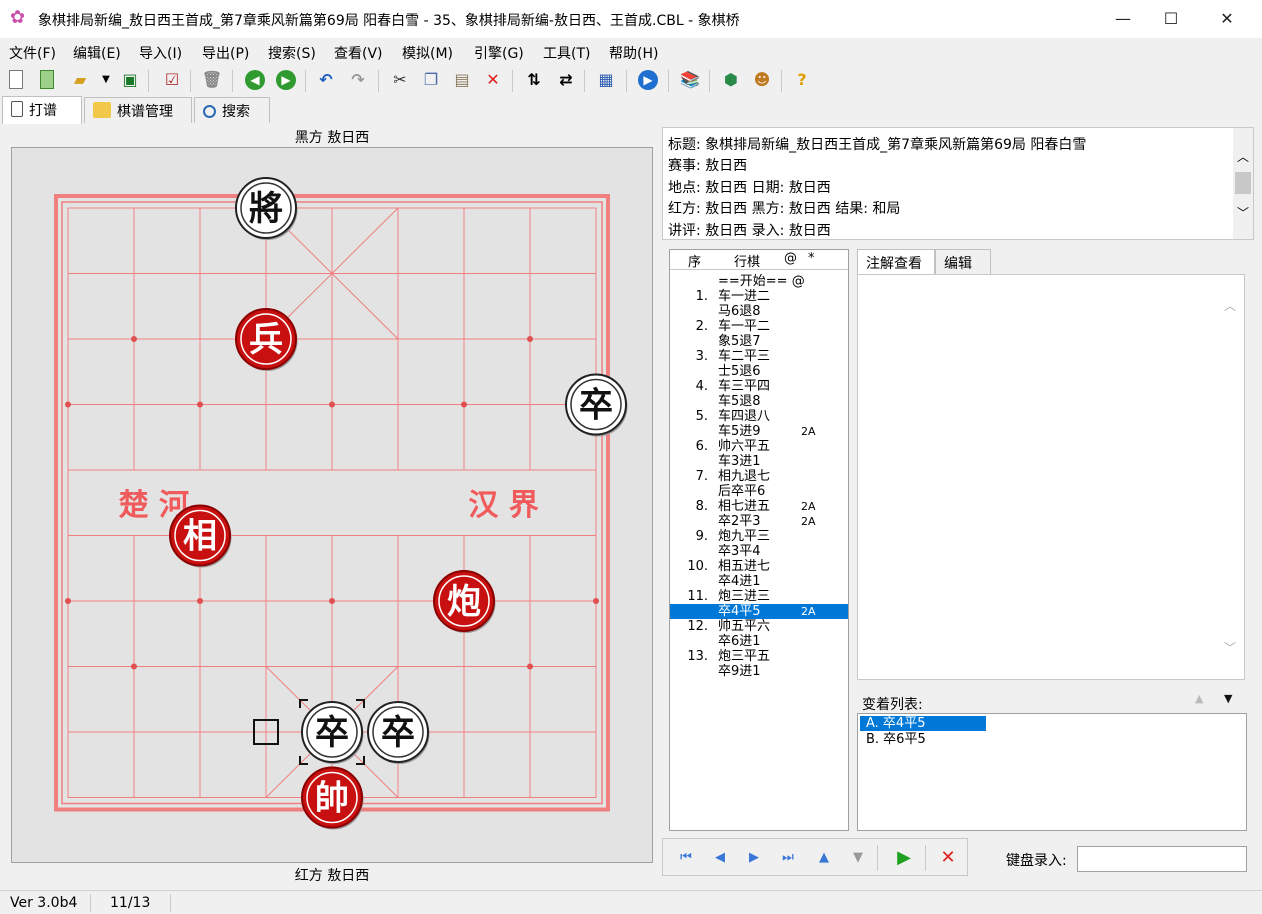  Describe the element at coordinates (358, 80) in the screenshot. I see `redo-icon: ↷` at that location.